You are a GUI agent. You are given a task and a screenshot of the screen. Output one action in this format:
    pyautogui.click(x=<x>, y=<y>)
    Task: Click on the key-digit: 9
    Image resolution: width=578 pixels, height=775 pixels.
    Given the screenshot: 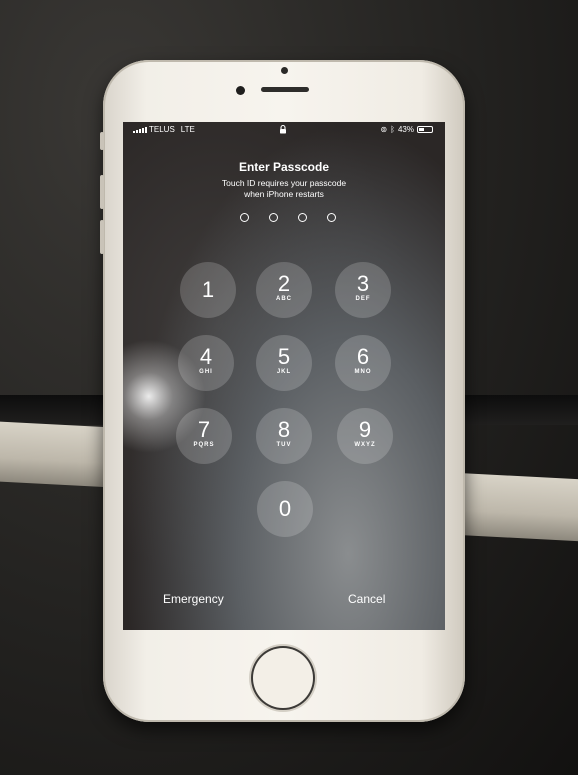 What is the action you would take?
    pyautogui.click(x=365, y=429)
    